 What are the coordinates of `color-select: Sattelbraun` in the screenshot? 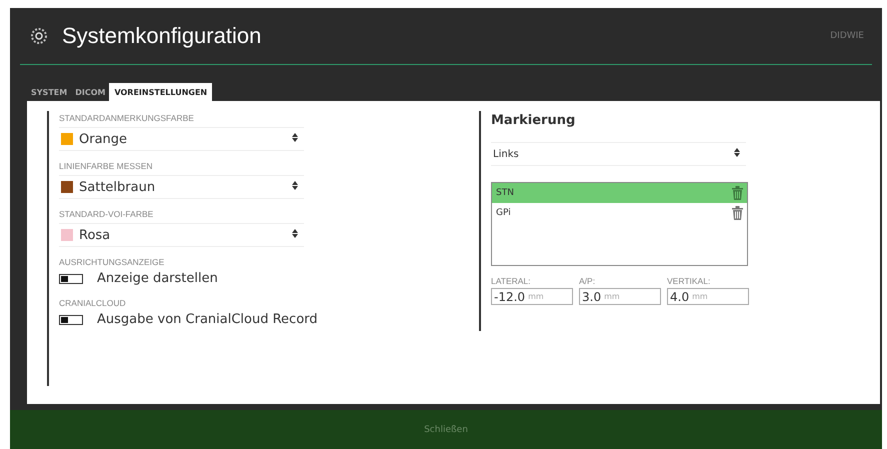 It's located at (181, 187).